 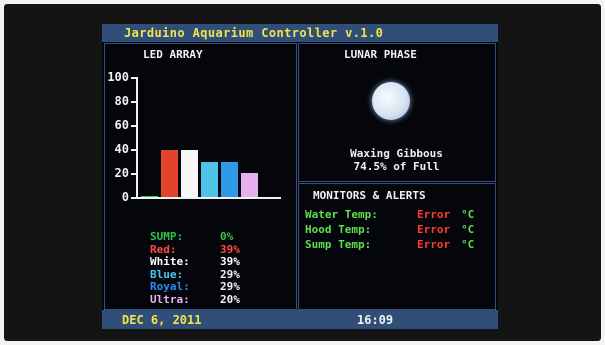 What do you see at coordinates (125, 197) in the screenshot?
I see `y-tick-label: 0` at bounding box center [125, 197].